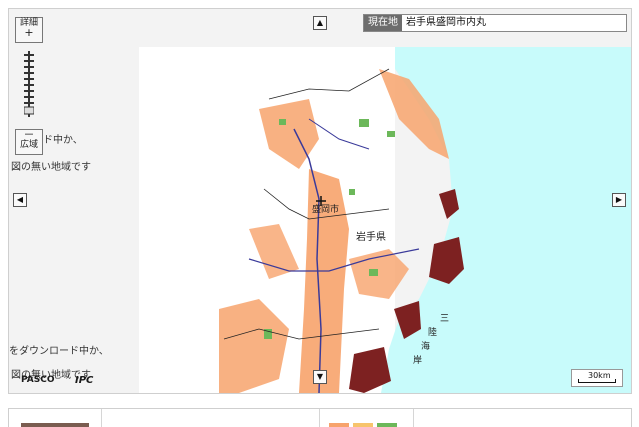  Describe the element at coordinates (446, 22) in the screenshot. I see `location-value: 岩手県盛岡市内丸` at that location.